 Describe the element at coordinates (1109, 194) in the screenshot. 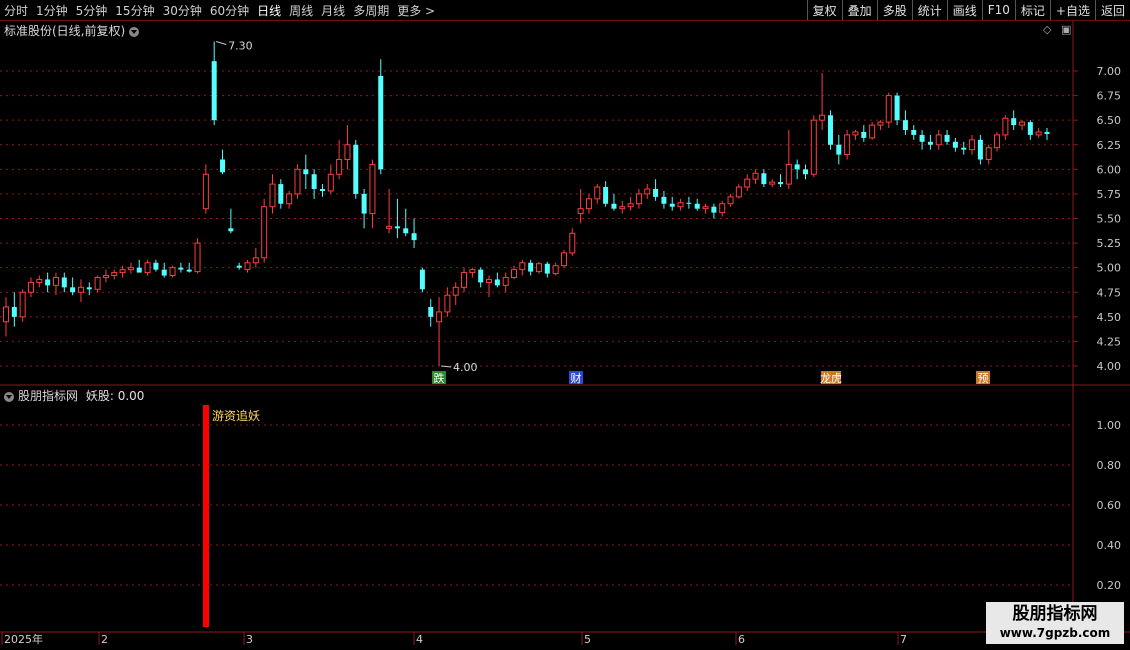

I see `y-label: 5.75` at that location.